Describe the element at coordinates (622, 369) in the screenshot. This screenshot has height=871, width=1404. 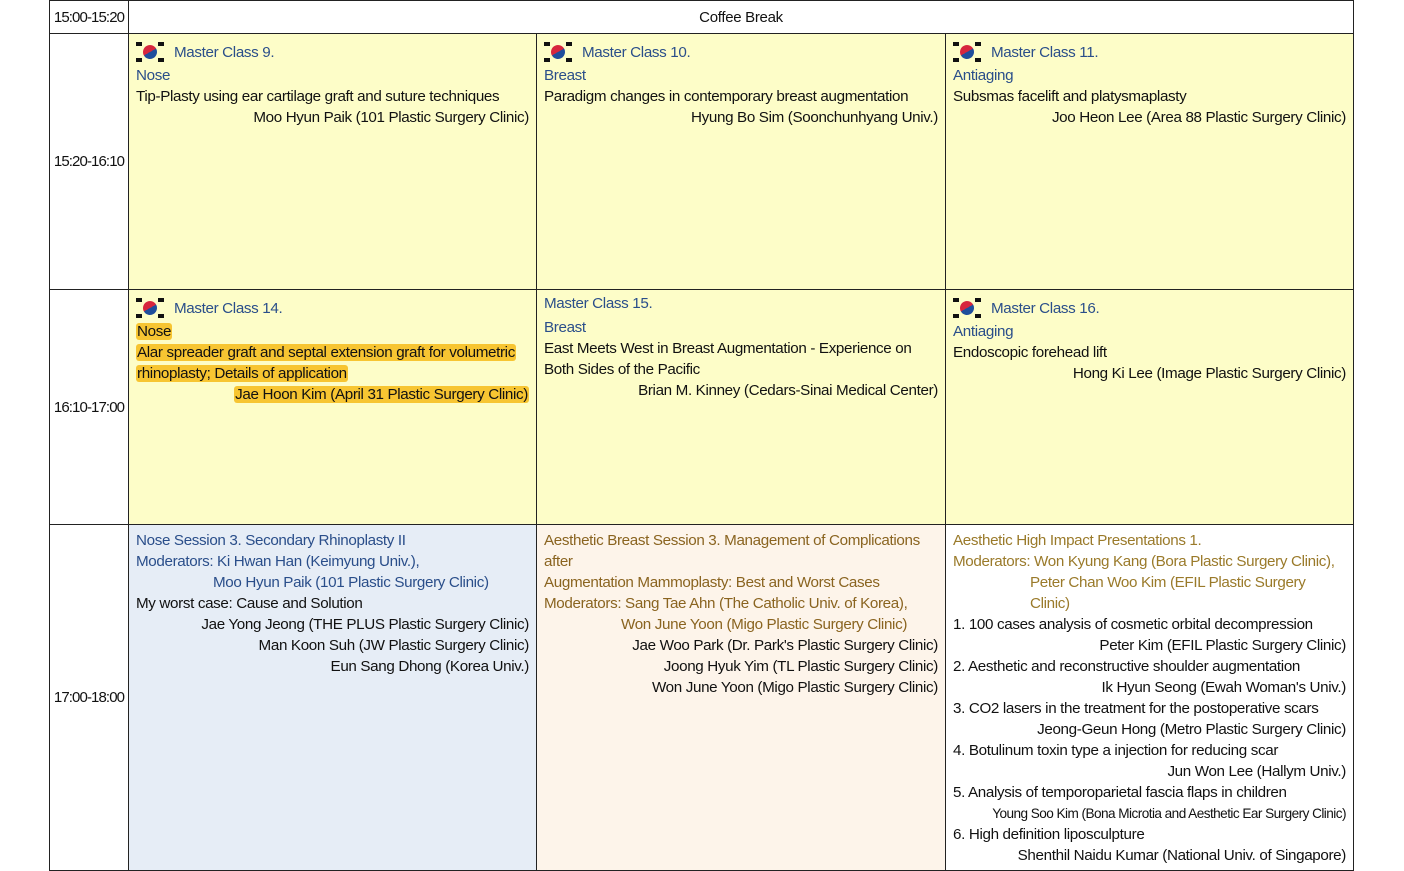
I see `talk-title-cont: Both Sides of the Pacific` at that location.